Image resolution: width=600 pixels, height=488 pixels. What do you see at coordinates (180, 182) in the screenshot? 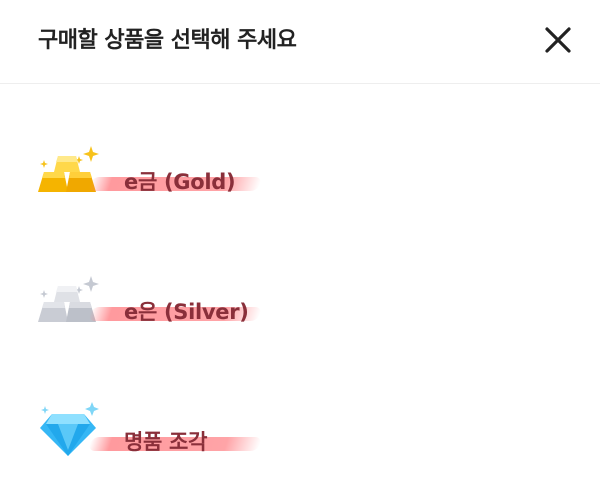
I see `product-label: e금 (Gold)` at bounding box center [180, 182].